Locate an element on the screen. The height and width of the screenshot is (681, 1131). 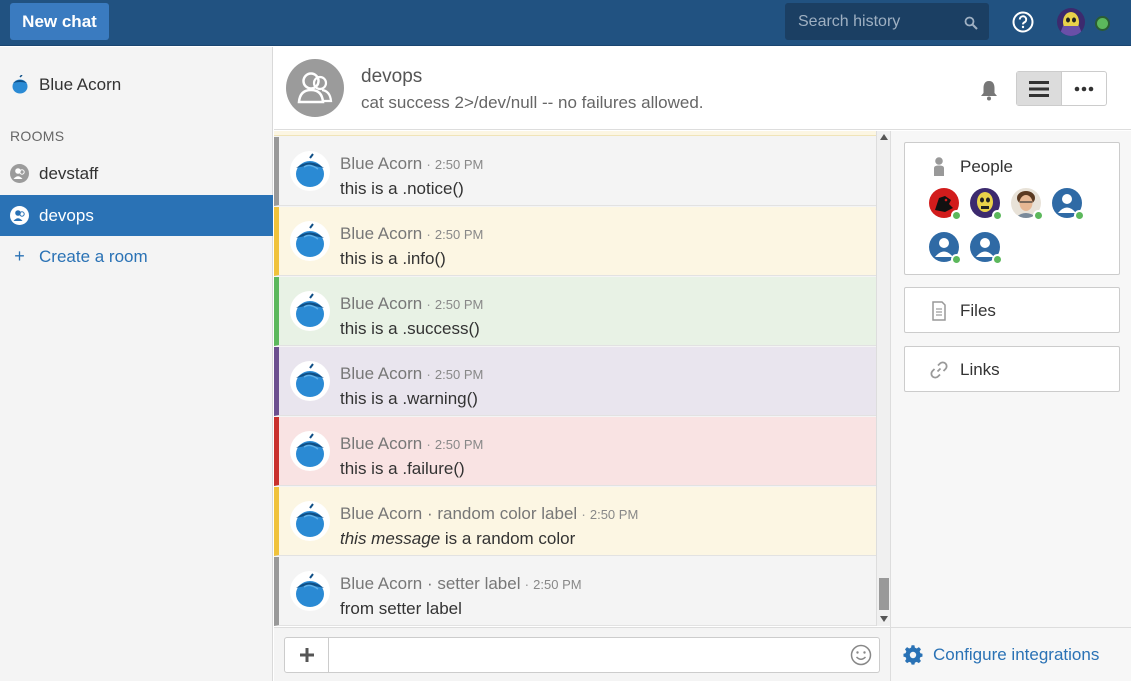
view-toggle-group is located at coordinates (1061, 88).